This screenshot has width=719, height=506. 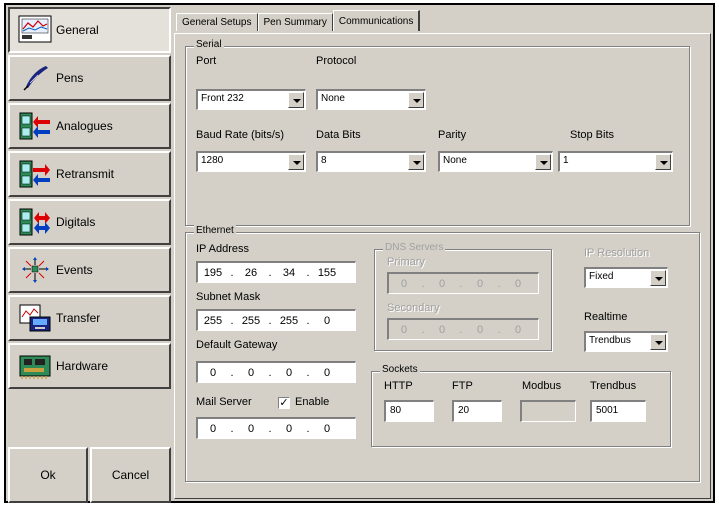 I want to click on port-select-value: Front 232, so click(x=222, y=98).